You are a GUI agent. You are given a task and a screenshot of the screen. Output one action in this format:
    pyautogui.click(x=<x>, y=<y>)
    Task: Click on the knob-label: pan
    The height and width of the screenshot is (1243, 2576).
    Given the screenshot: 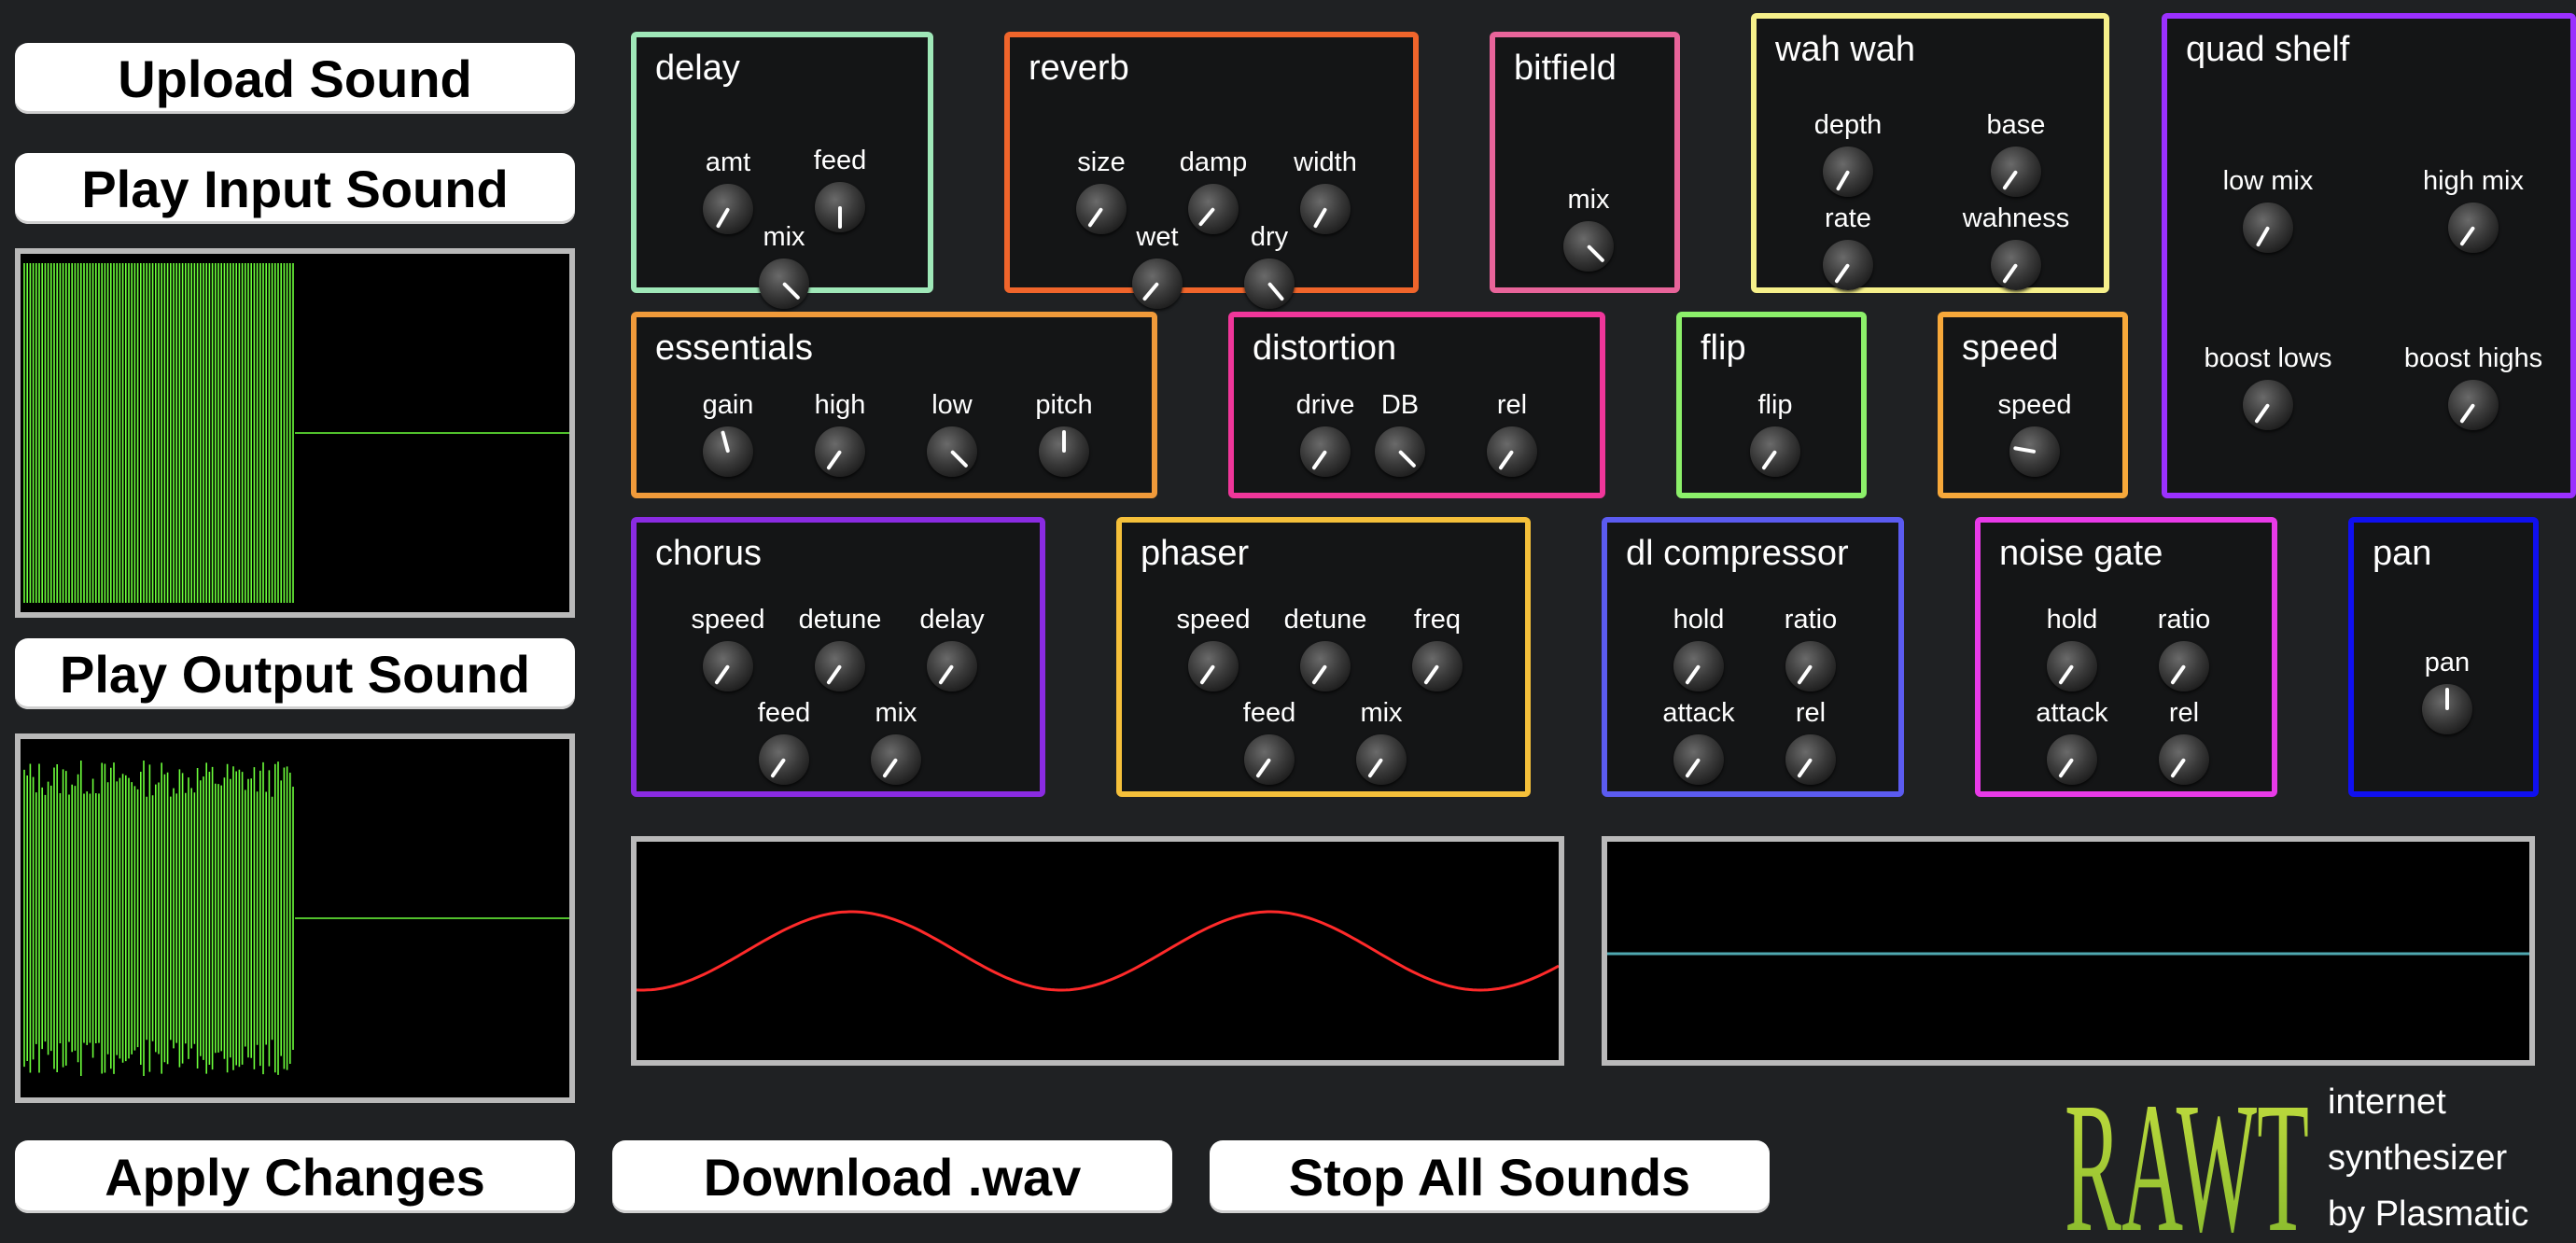 What is the action you would take?
    pyautogui.click(x=2447, y=662)
    